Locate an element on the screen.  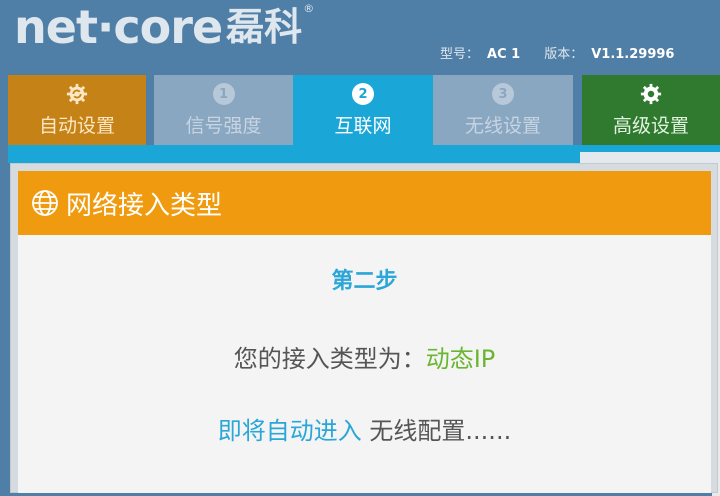
dialog-header: 网络接入类型 is located at coordinates (364, 203).